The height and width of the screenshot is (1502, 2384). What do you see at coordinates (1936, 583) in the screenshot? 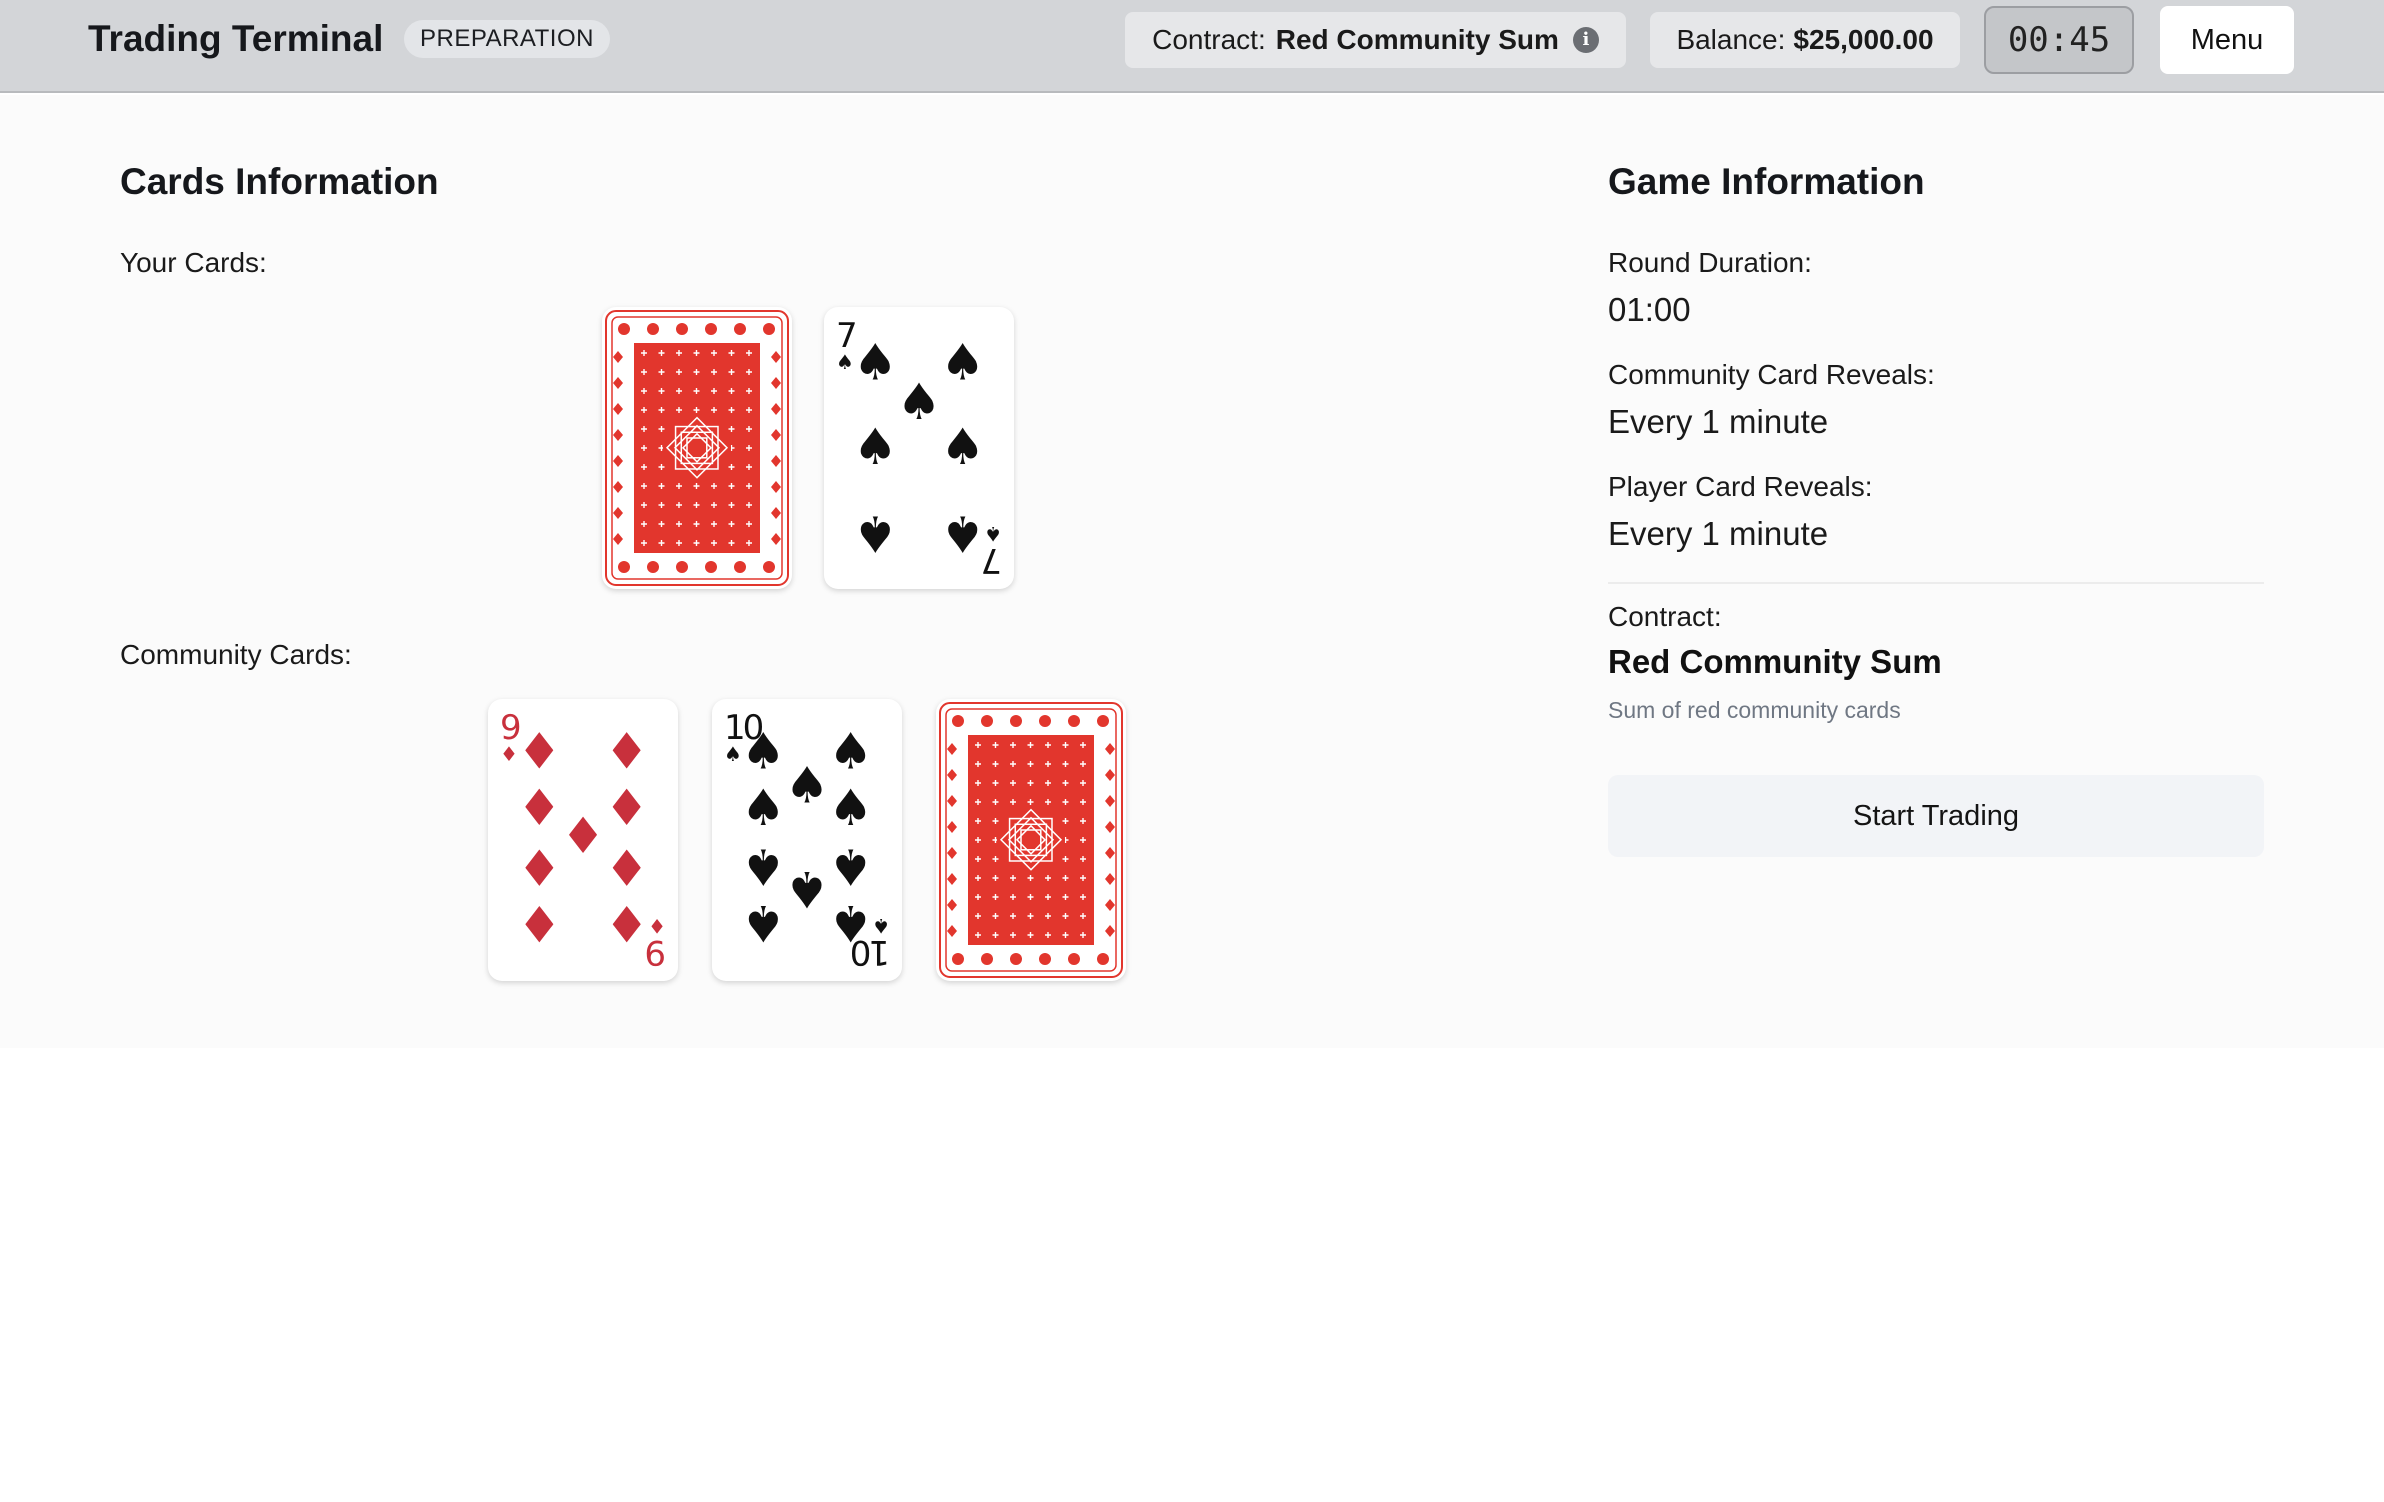
I see `section-divider` at bounding box center [1936, 583].